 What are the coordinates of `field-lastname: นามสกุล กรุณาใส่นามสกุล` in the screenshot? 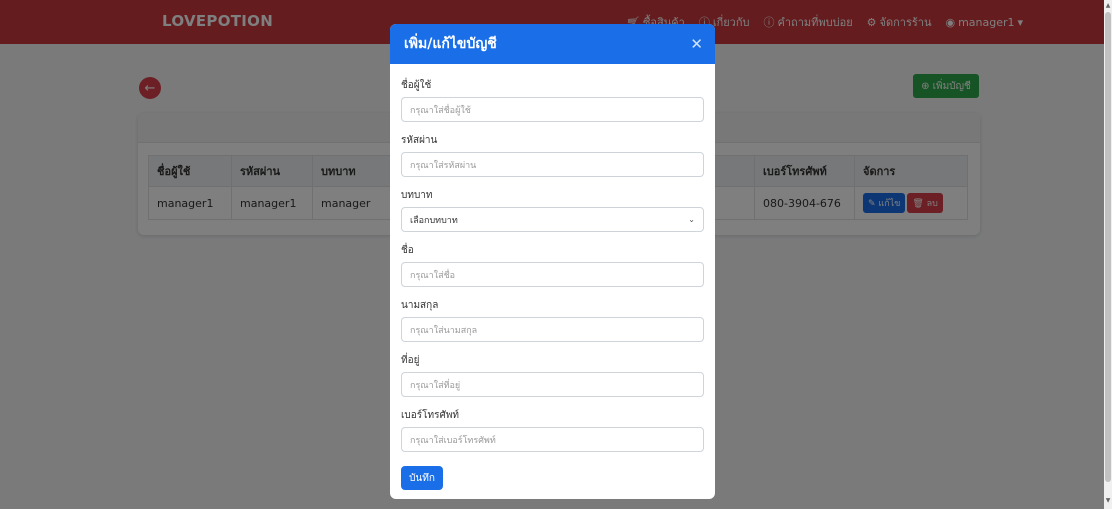 It's located at (552, 320).